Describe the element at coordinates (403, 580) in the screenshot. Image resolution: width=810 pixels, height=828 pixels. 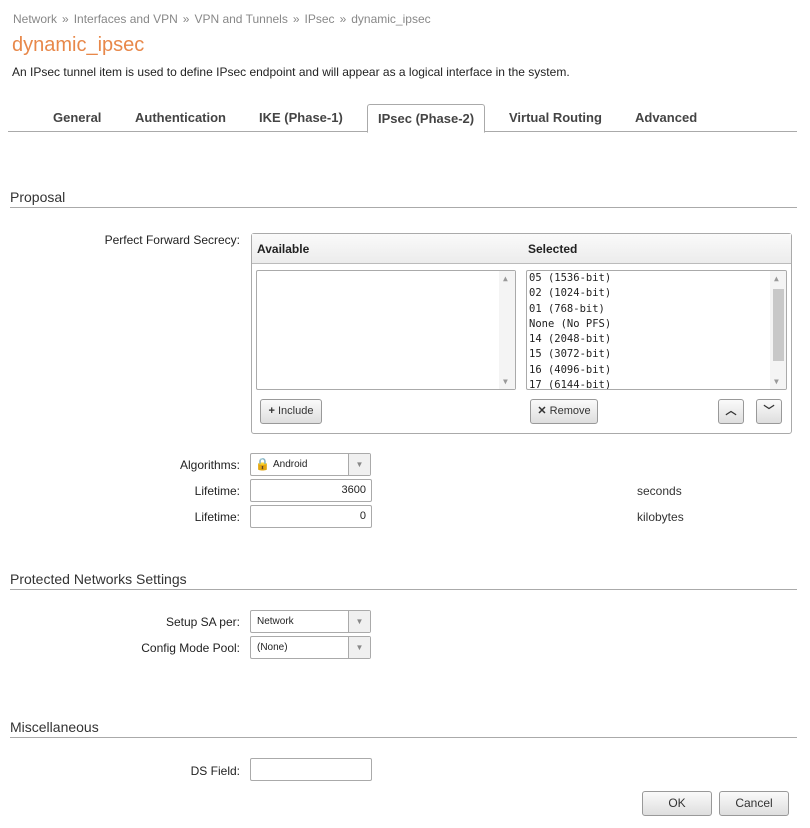
I see `section-protected-networks: Protected Networks Settings` at that location.